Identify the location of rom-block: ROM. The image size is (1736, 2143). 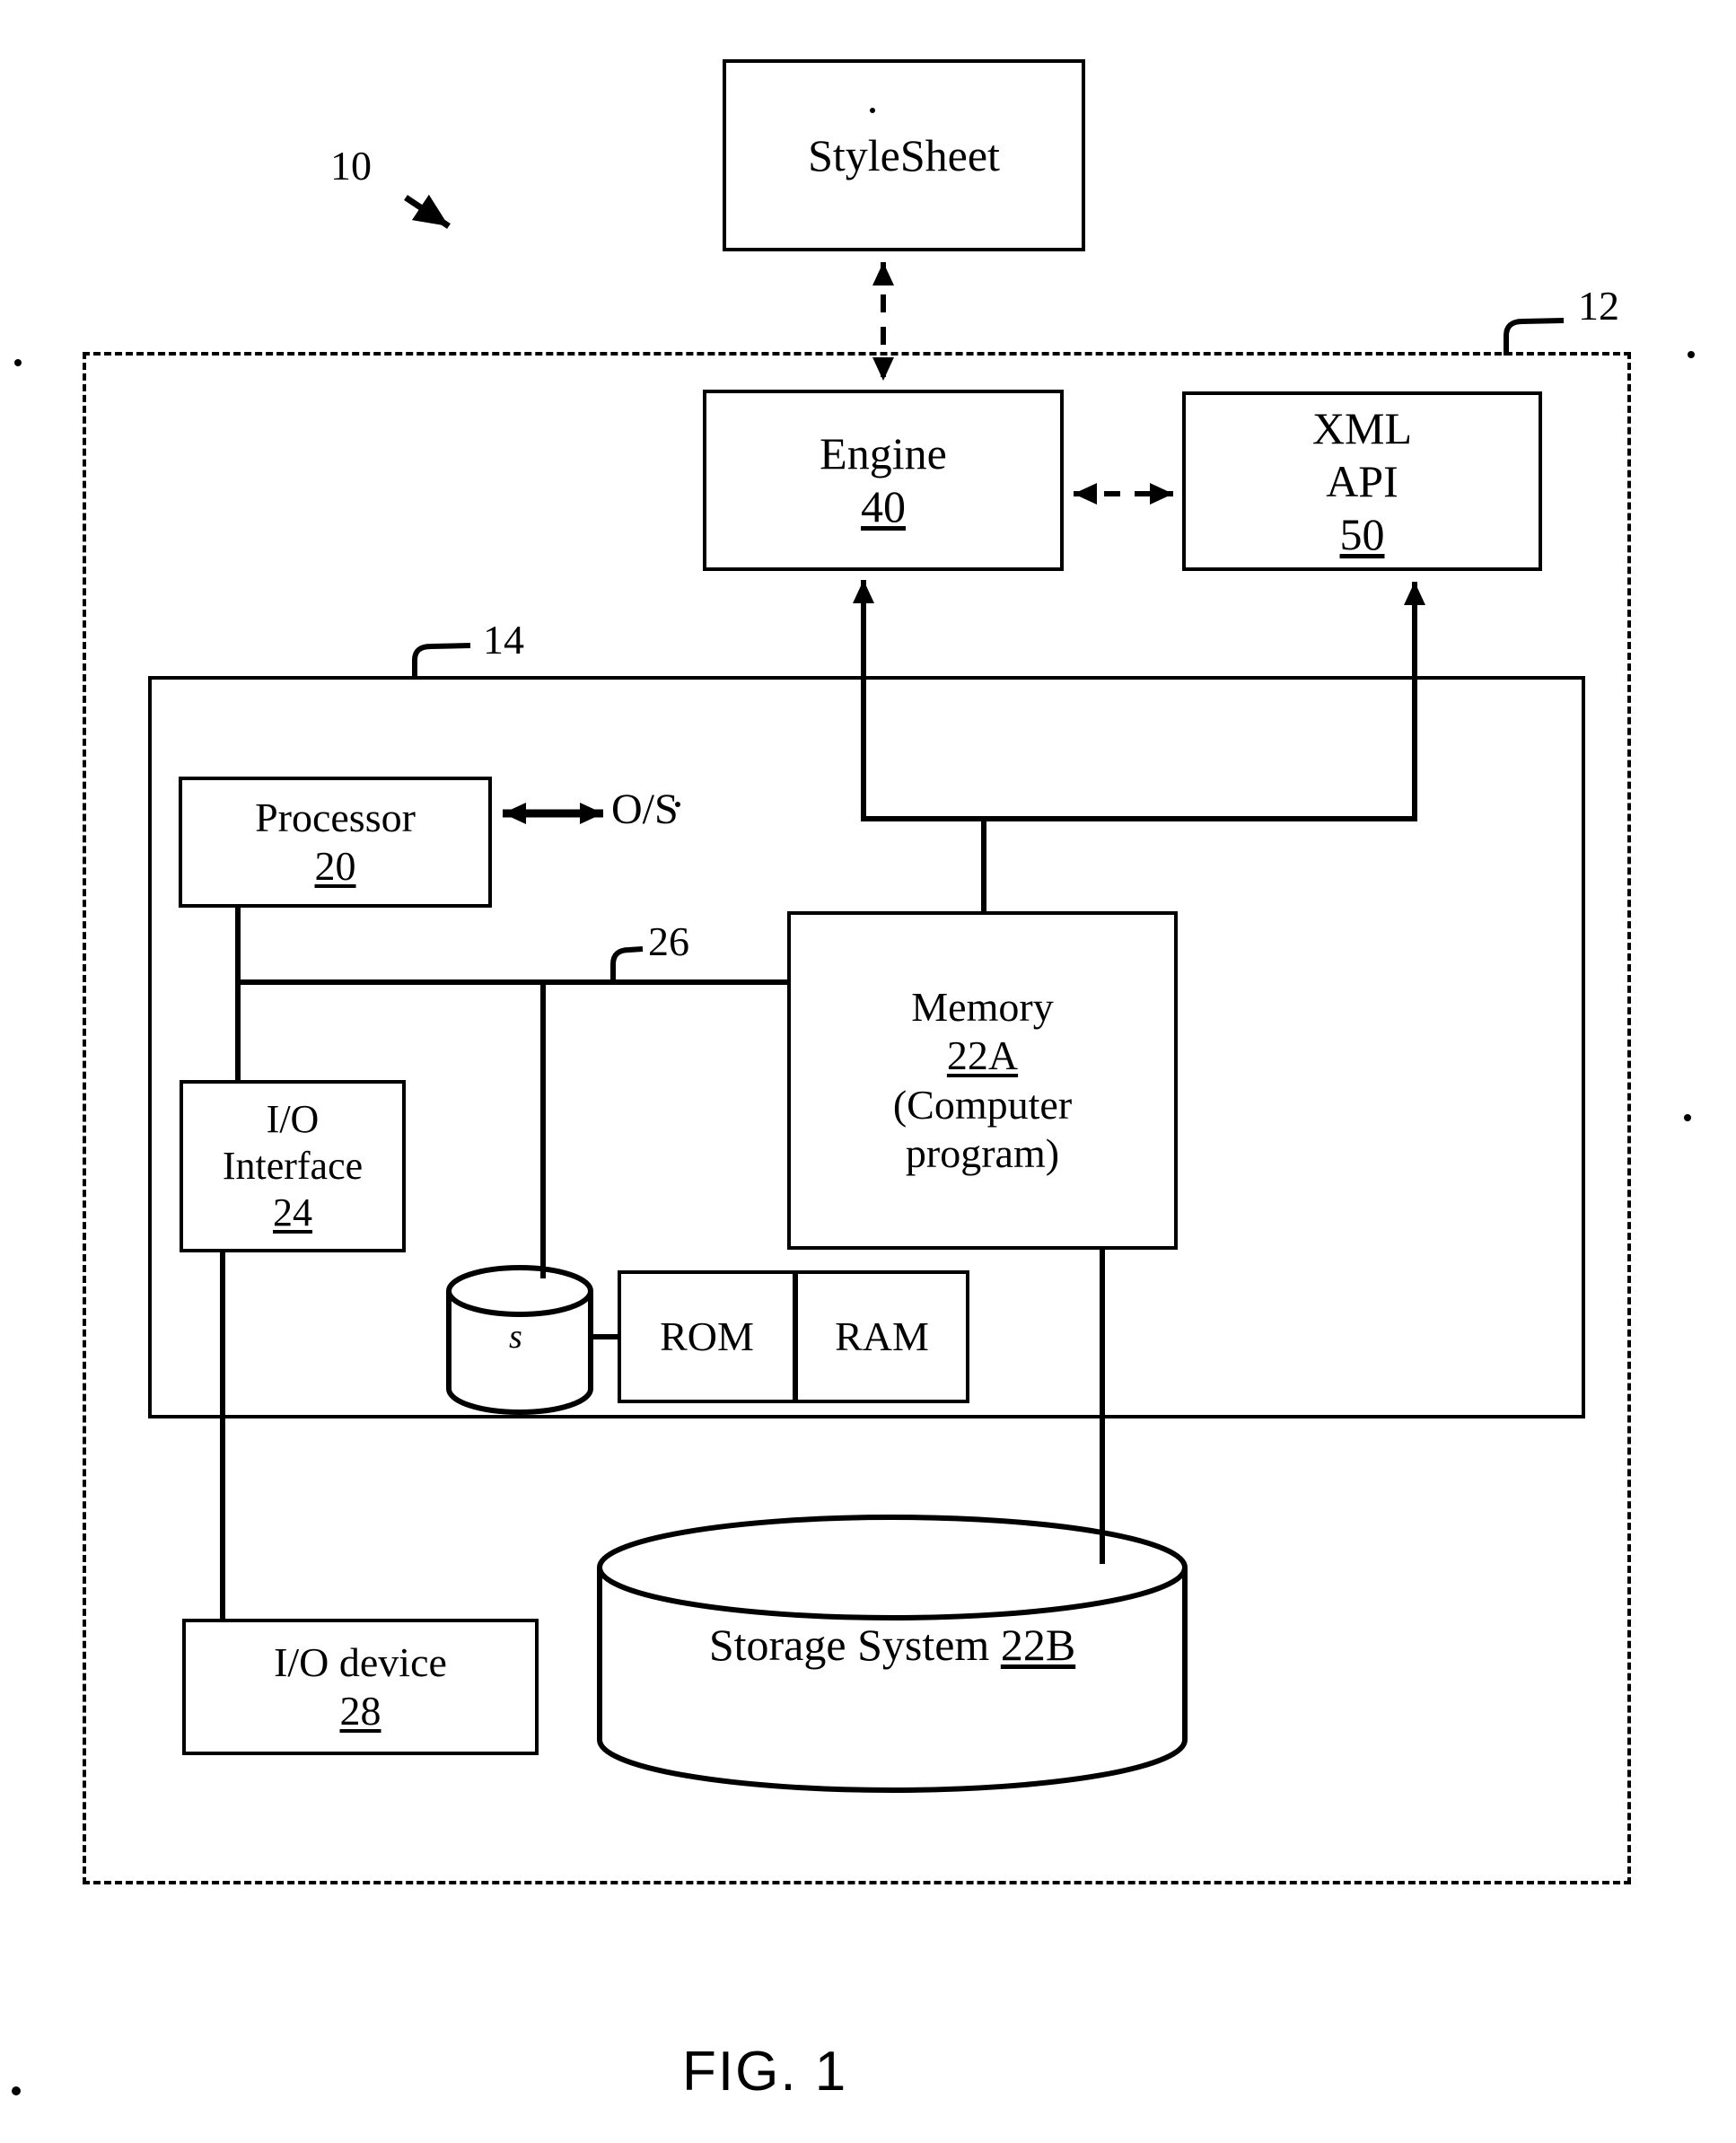
(707, 1336).